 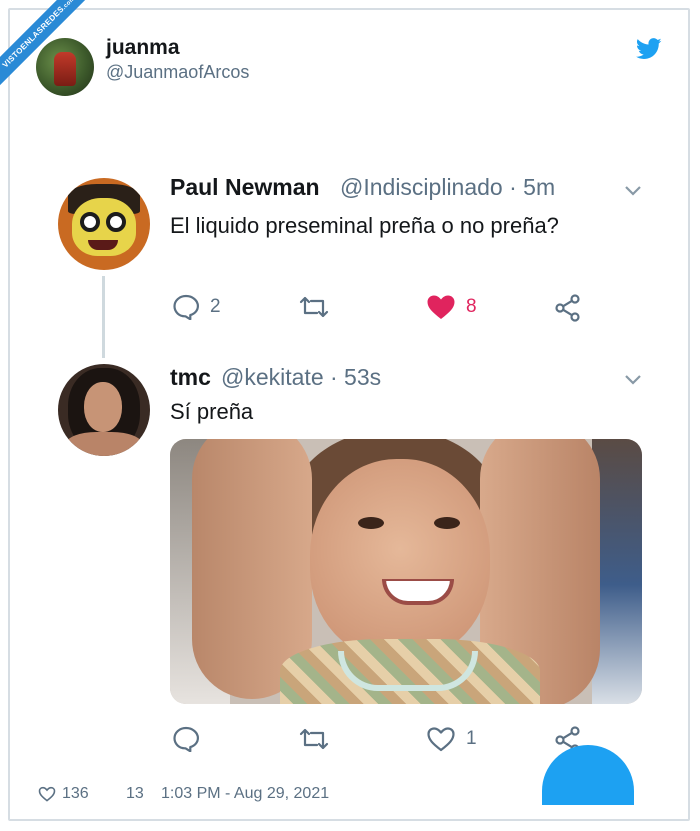 I want to click on tweet1-text: El liquido preseminal preña o no preña?, so click(x=364, y=225).